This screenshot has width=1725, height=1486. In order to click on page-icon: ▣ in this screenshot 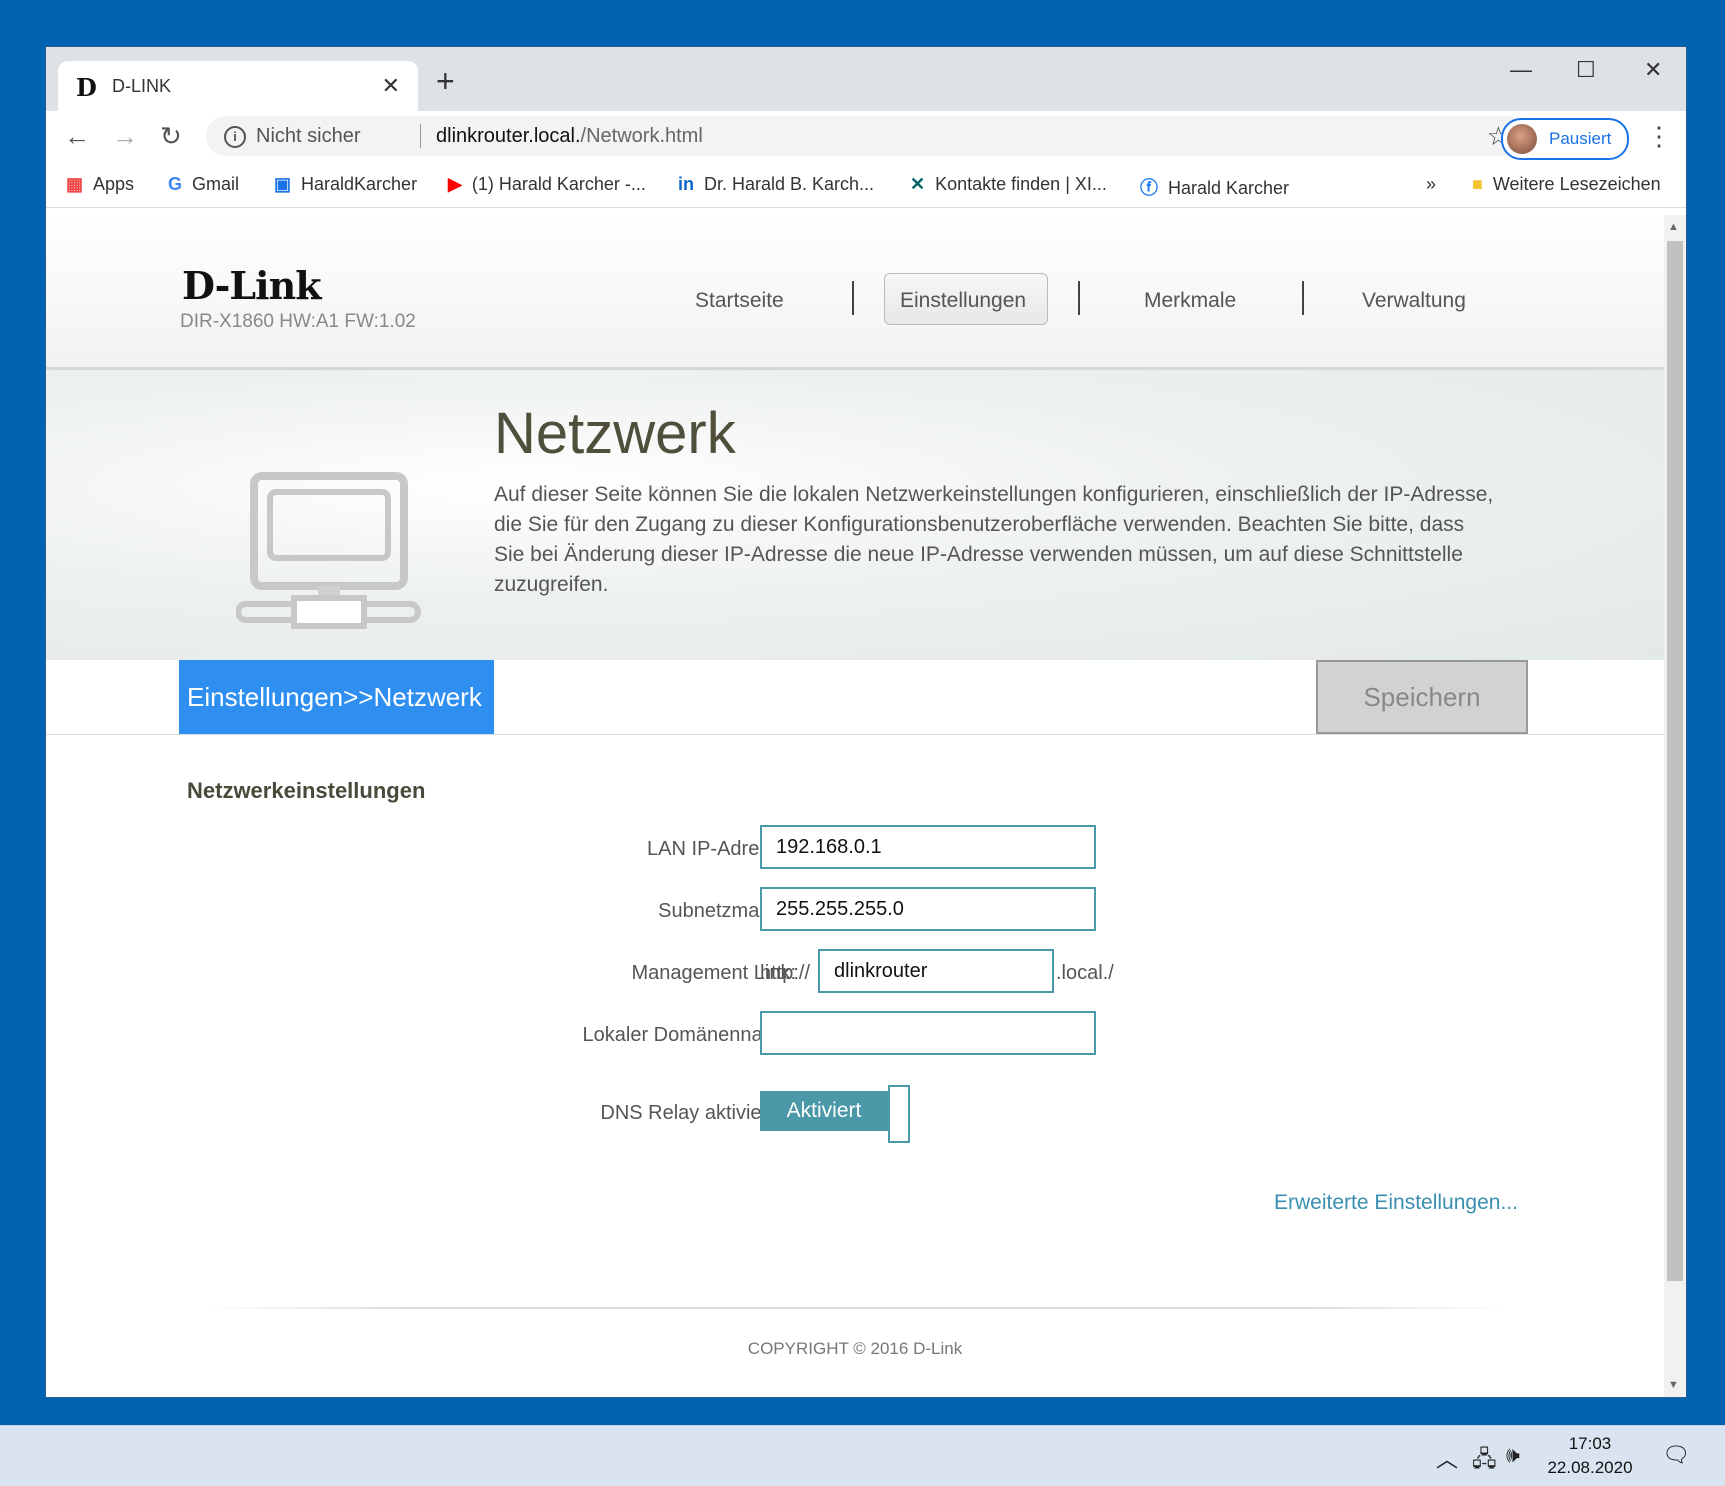, I will do `click(283, 184)`.